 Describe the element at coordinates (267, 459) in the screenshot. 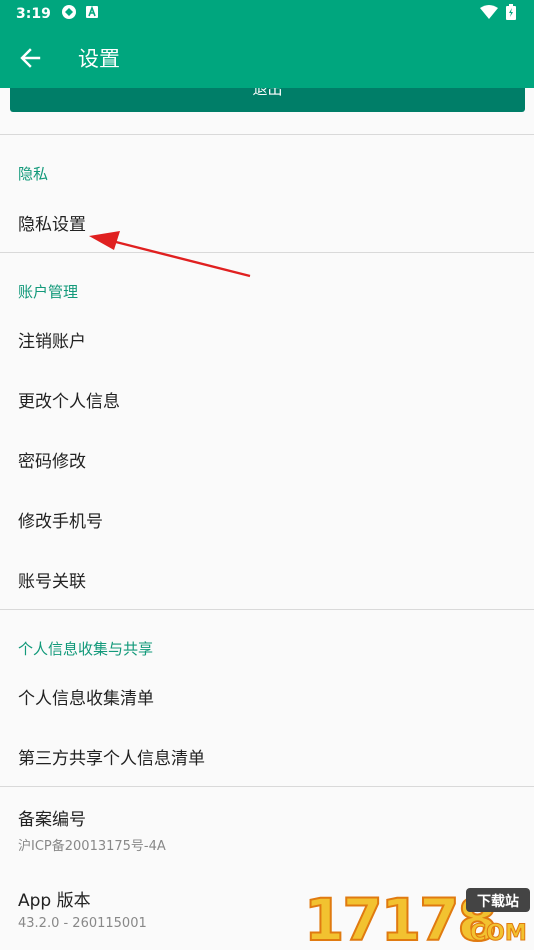

I see `list-item-change-password: 密码修改` at that location.